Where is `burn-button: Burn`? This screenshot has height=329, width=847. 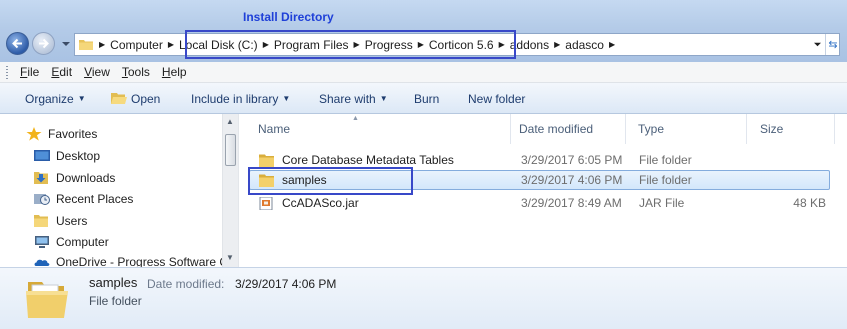 burn-button: Burn is located at coordinates (426, 98).